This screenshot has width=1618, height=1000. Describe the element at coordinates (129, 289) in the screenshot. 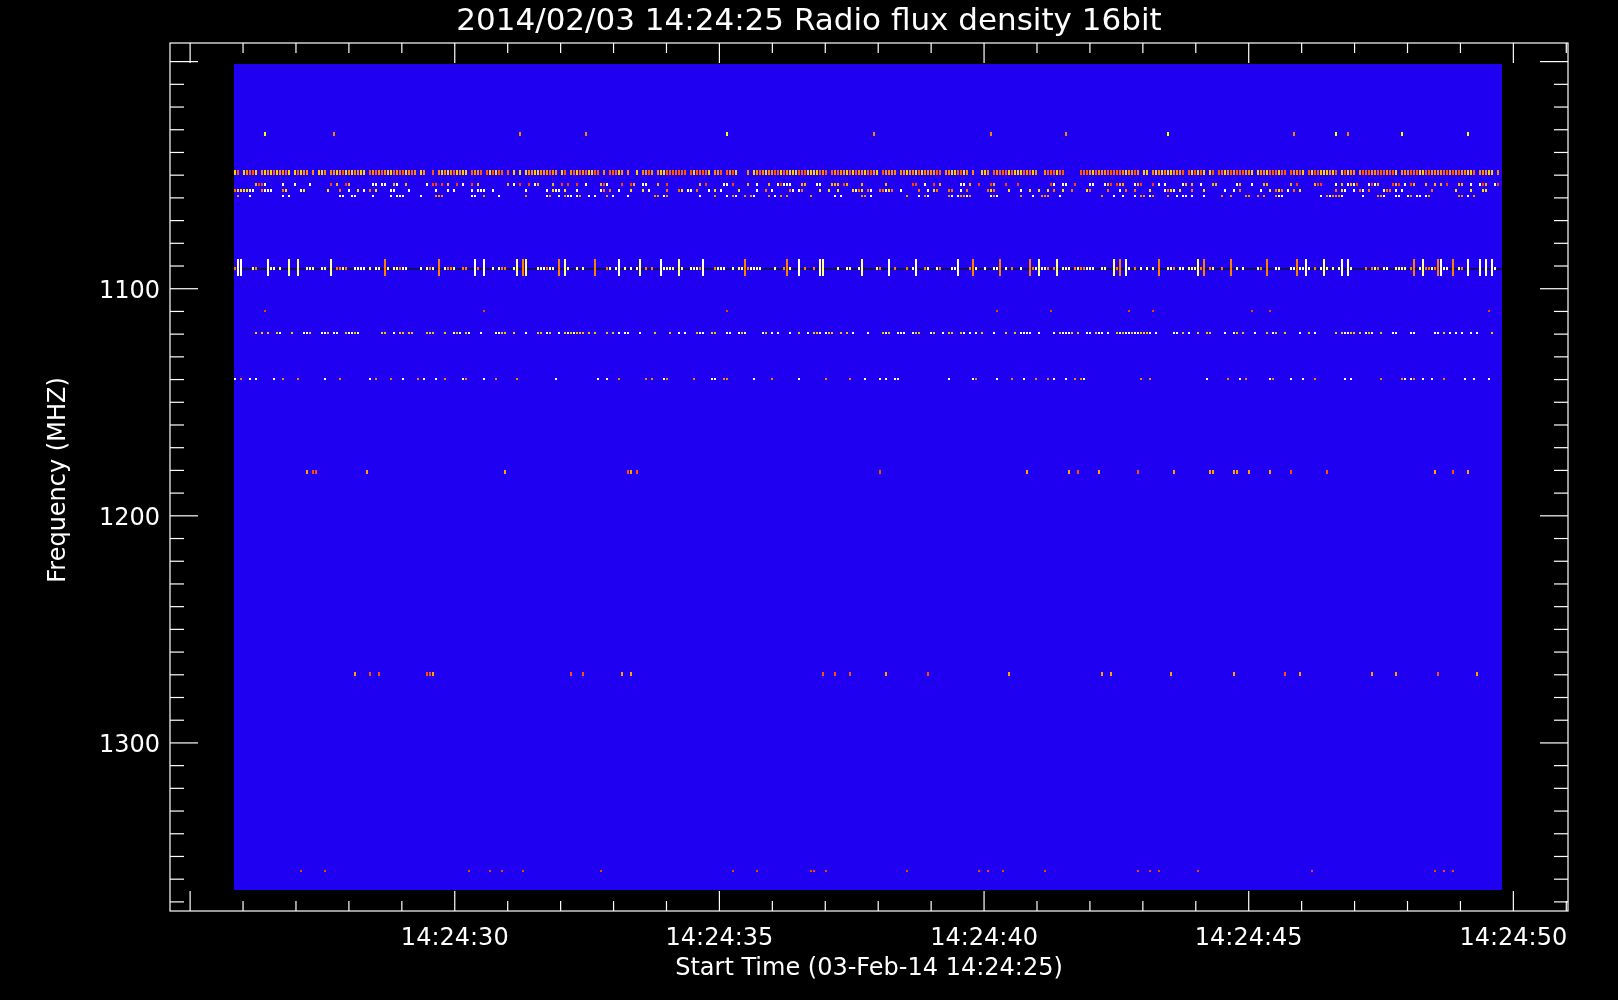

I see `y-tick-label: 1100` at that location.